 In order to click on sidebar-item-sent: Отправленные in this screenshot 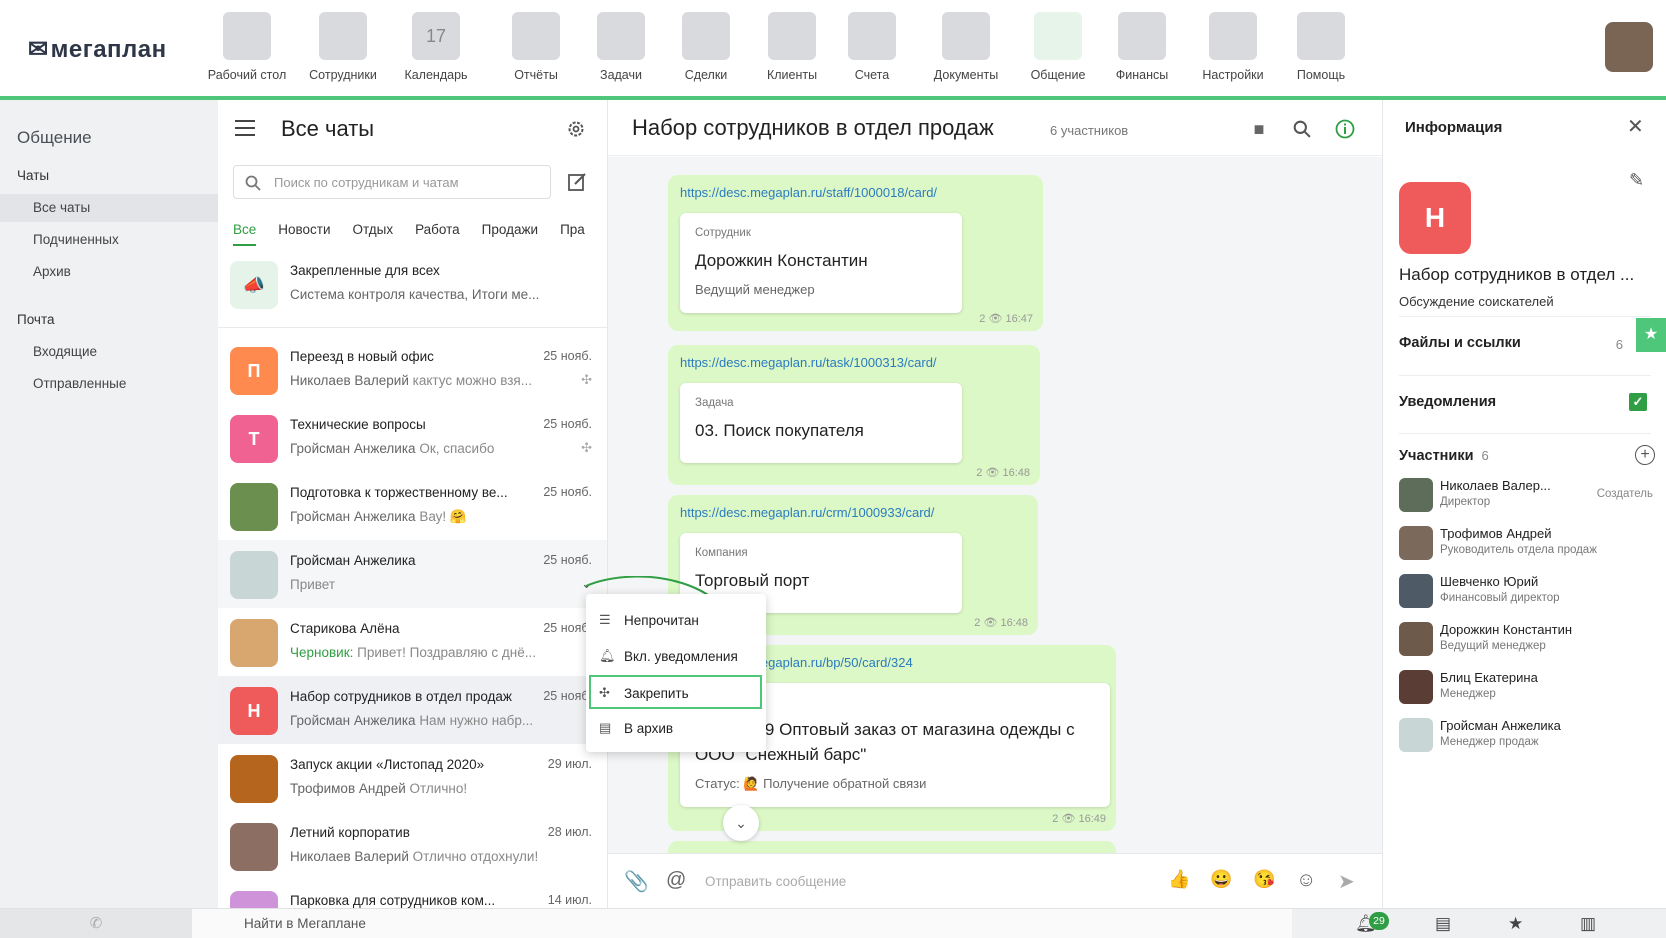, I will do `click(109, 384)`.